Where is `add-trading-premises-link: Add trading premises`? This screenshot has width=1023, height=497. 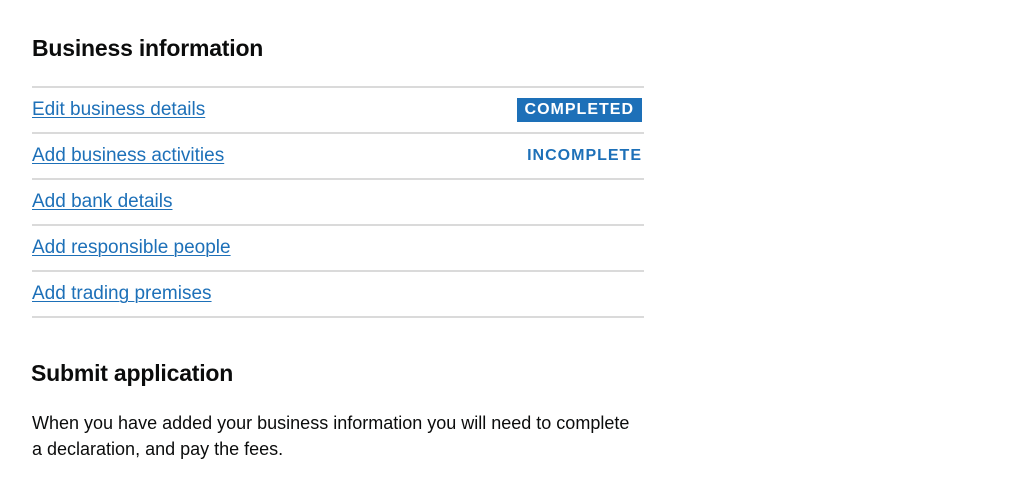 add-trading-premises-link: Add trading premises is located at coordinates (122, 294).